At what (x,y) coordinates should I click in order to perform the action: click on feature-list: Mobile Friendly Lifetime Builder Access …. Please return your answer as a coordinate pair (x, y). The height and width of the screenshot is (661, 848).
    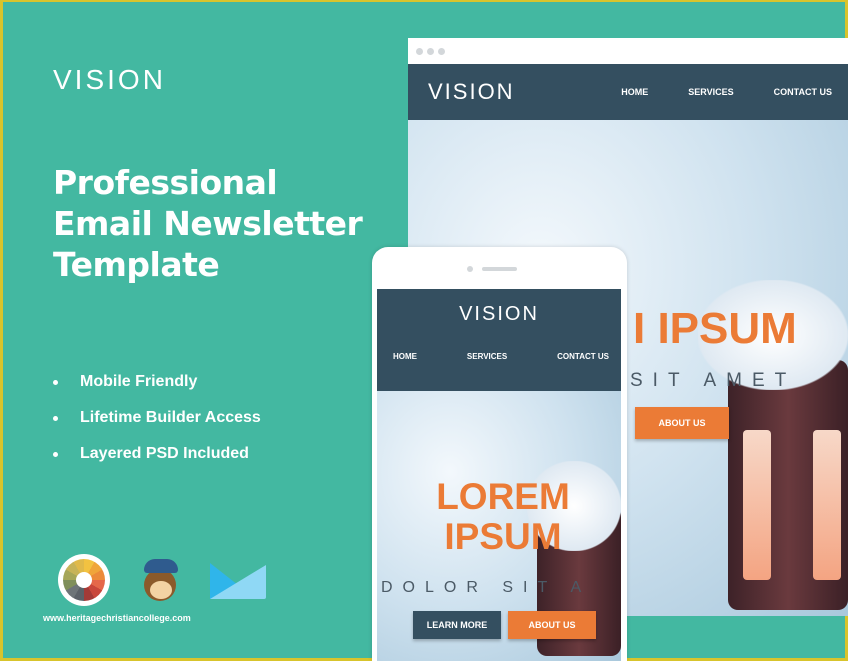
    Looking at the image, I should click on (157, 418).